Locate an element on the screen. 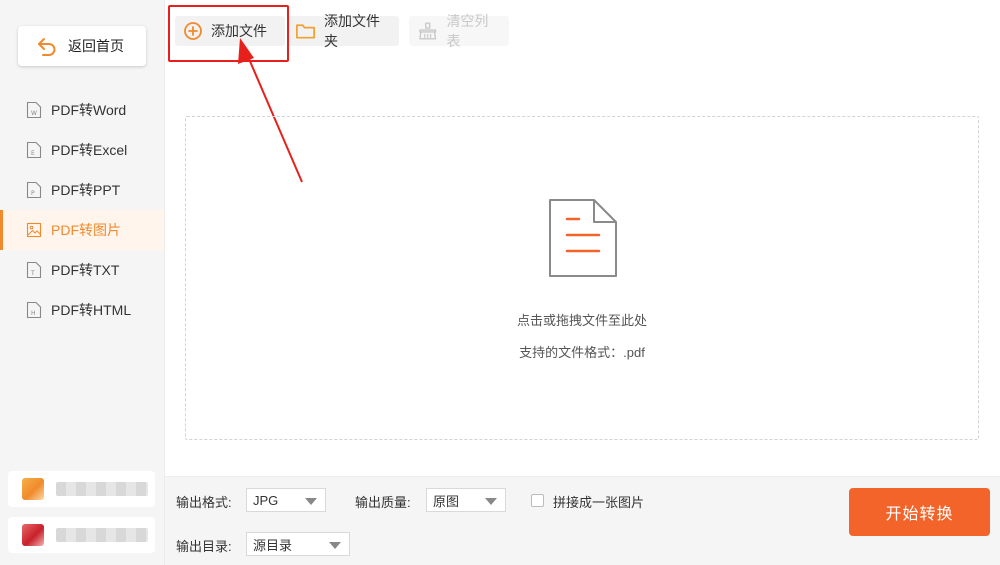 The image size is (1000, 565). supported-formats-text: 支持的文件格式：.pdf is located at coordinates (582, 352).